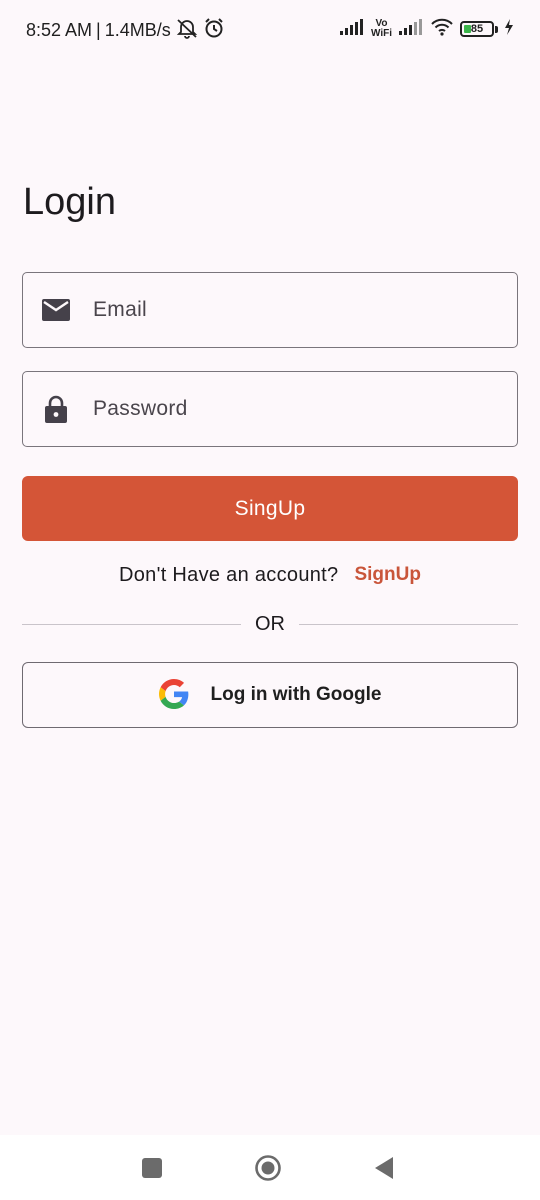 Image resolution: width=540 pixels, height=1200 pixels. What do you see at coordinates (270, 29) in the screenshot?
I see `status-bar: 8:52 AM | 1.4MB/s Vo WiFi 85` at bounding box center [270, 29].